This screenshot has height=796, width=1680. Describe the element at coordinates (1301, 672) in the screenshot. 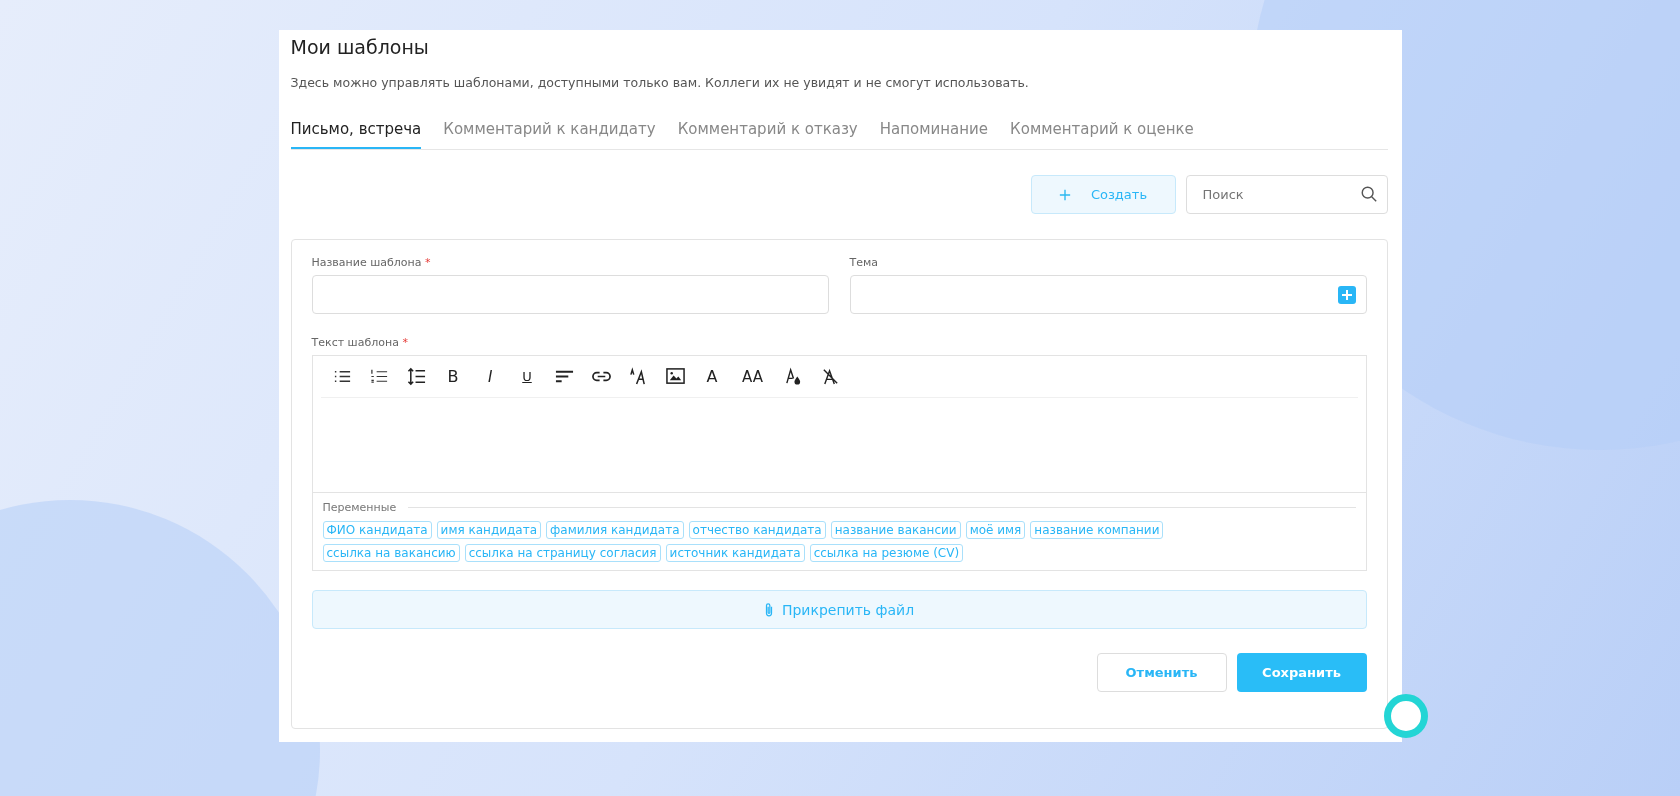

I see `save-button: Сохранить` at that location.